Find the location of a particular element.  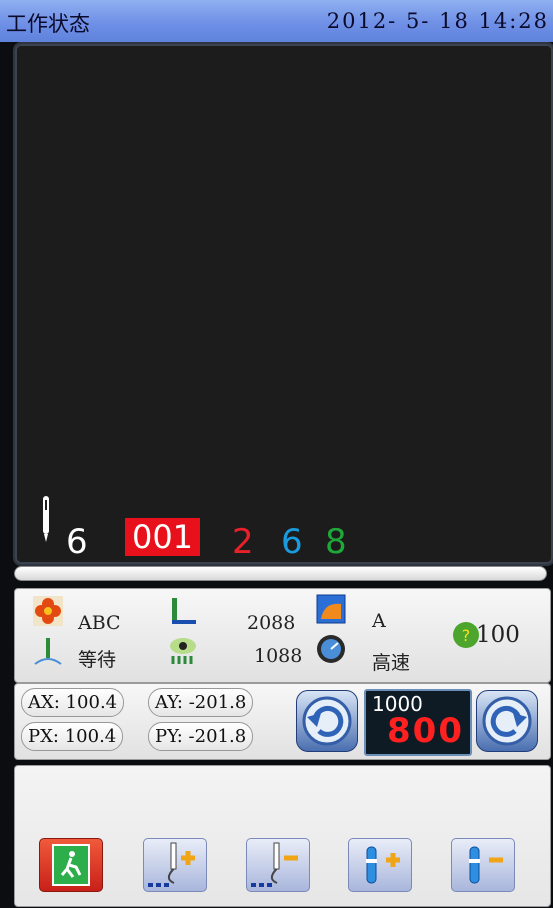

ay-coordinate: AY: -201.8 is located at coordinates (201, 702).